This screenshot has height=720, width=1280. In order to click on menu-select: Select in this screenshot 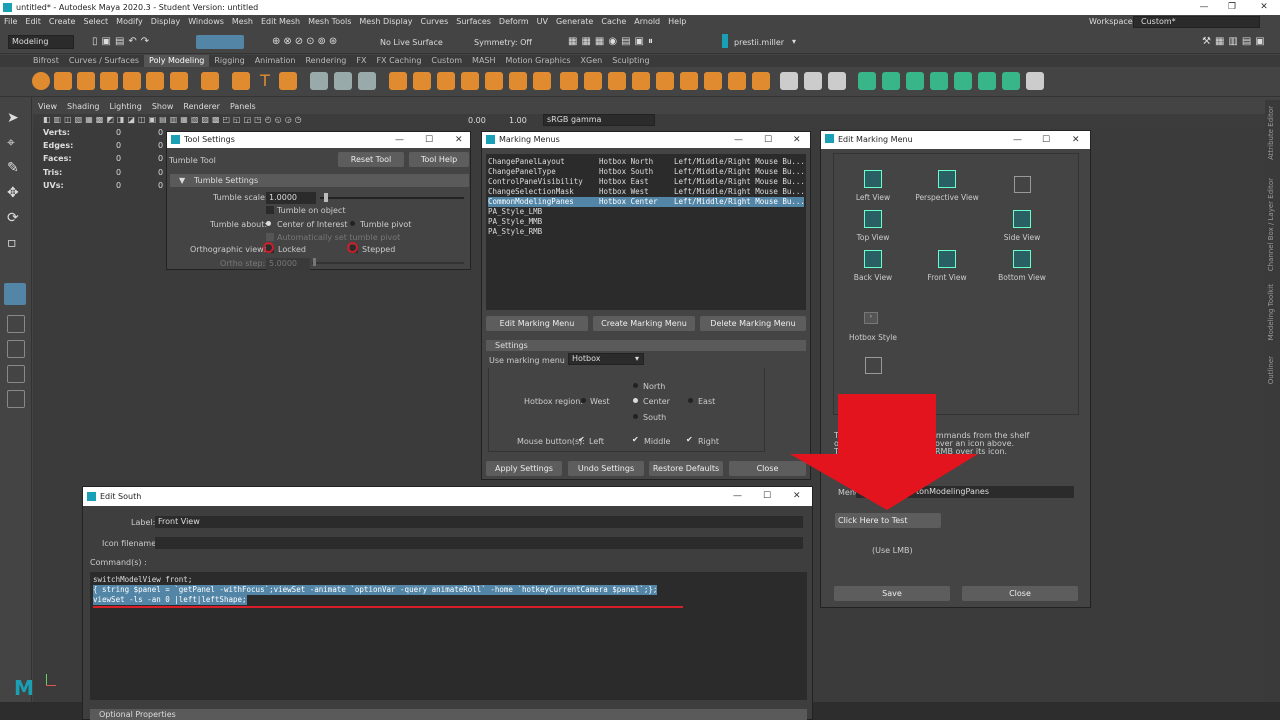, I will do `click(95, 22)`.